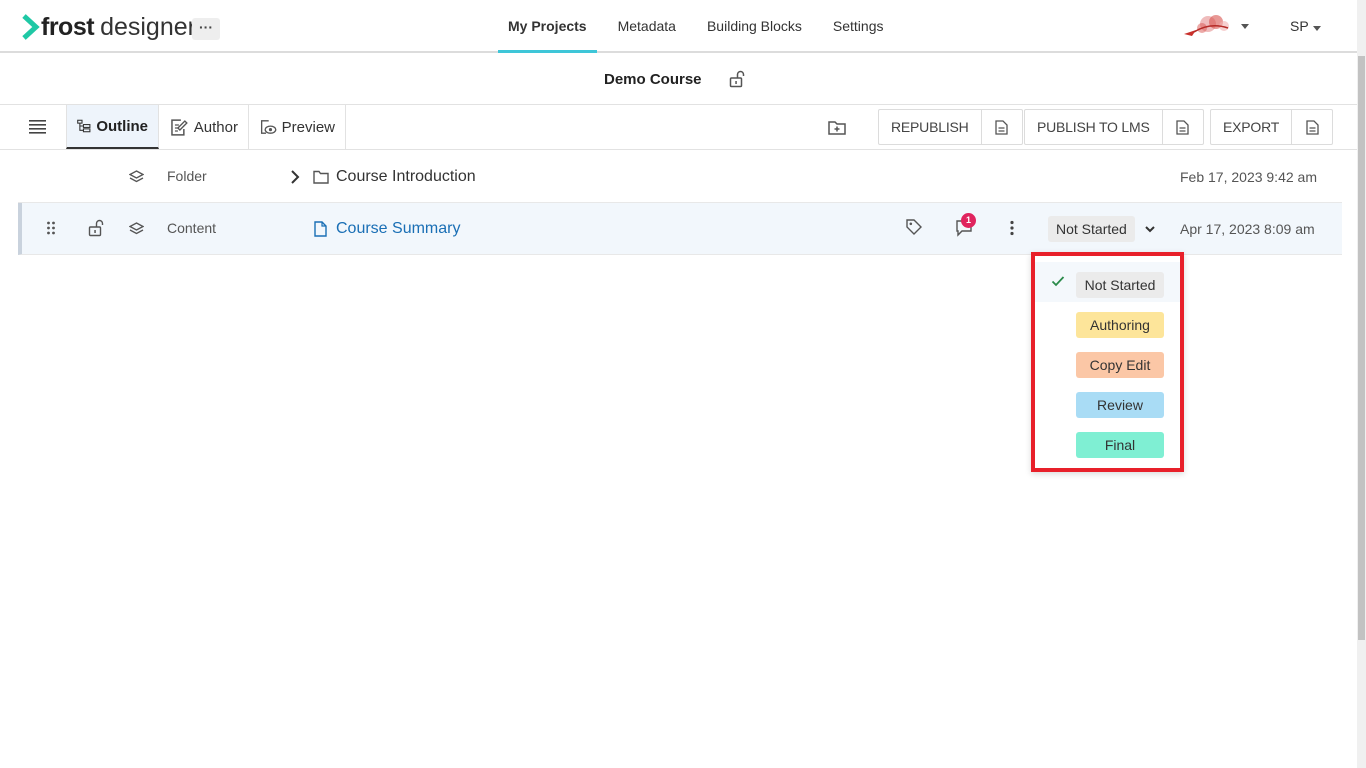 The width and height of the screenshot is (1366, 768). Describe the element at coordinates (406, 177) in the screenshot. I see `row-title: Course Introduction` at that location.